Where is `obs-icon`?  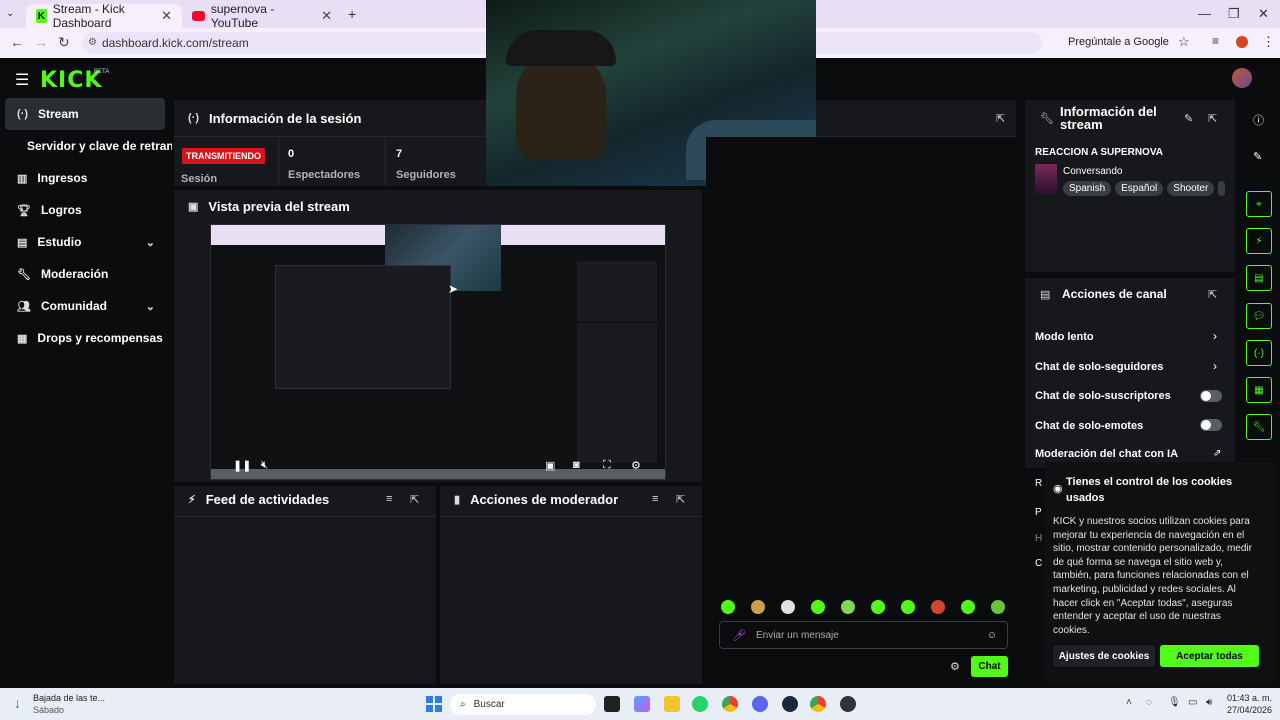 obs-icon is located at coordinates (848, 704).